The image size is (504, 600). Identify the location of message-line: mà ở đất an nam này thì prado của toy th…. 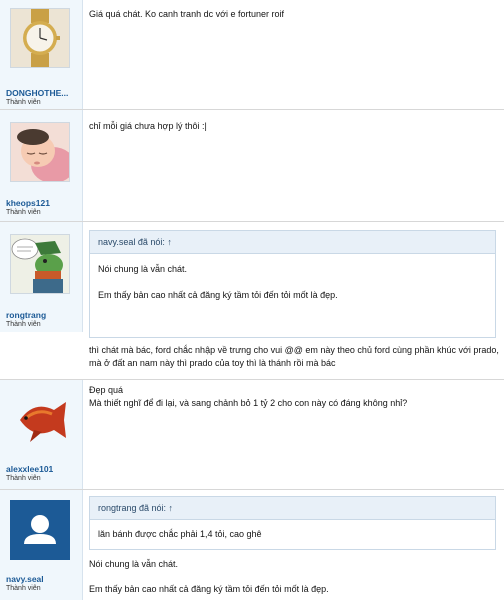
(212, 363).